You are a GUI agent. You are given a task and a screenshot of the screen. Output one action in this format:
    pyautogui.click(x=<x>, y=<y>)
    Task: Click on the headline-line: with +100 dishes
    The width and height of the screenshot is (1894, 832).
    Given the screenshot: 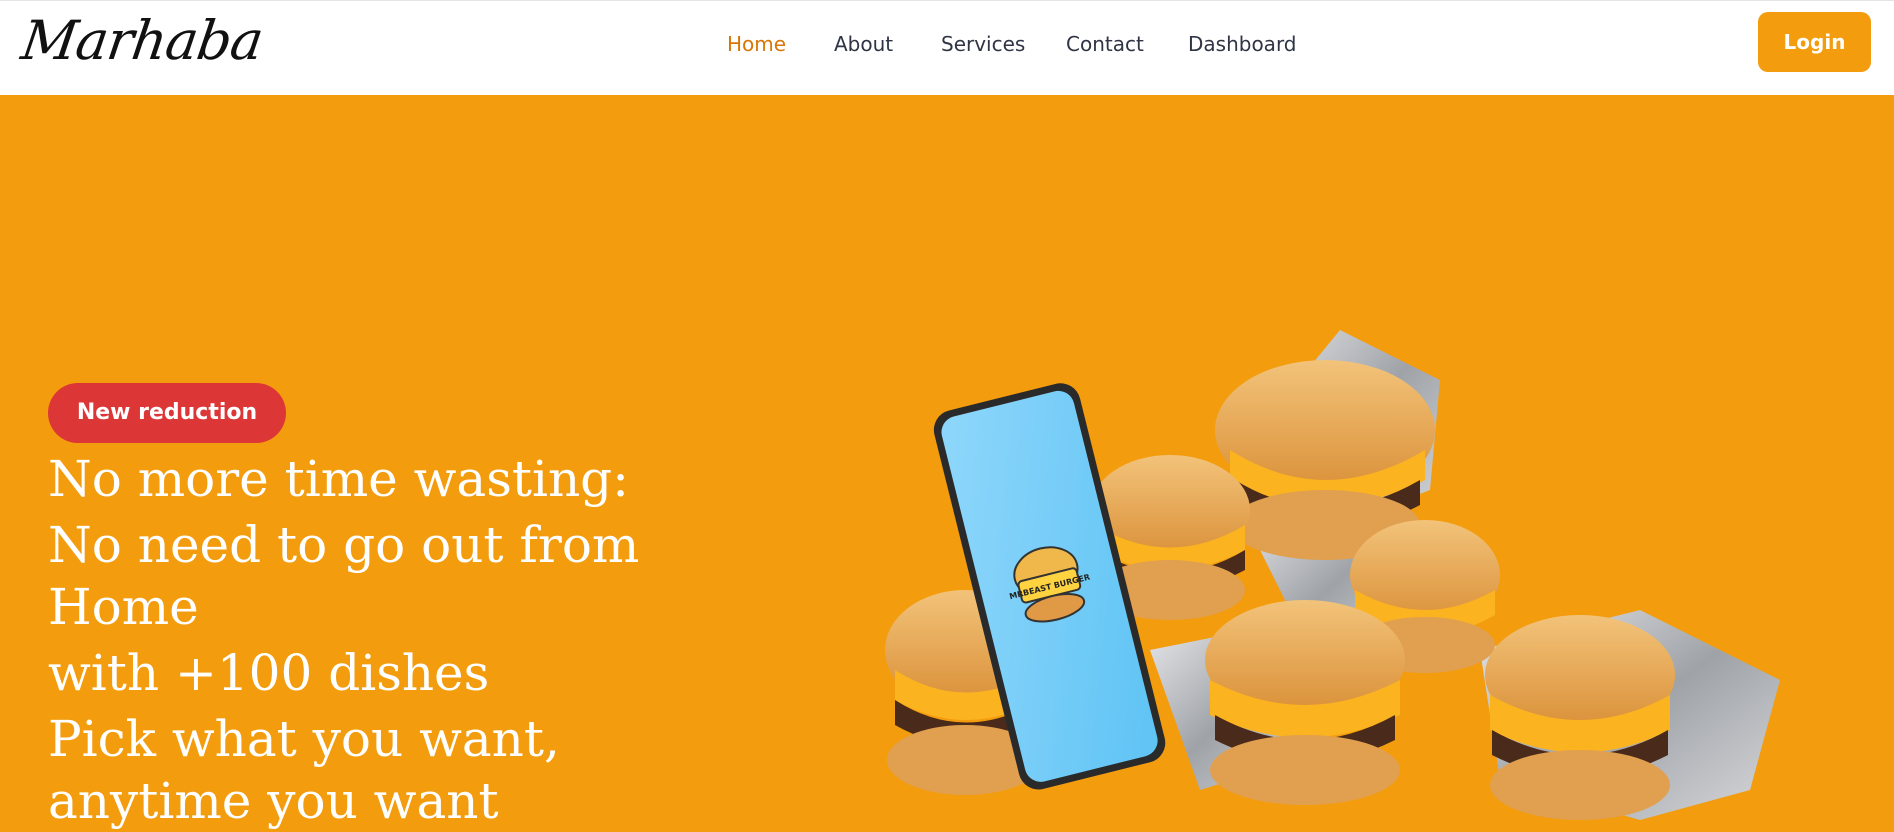 What is the action you would take?
    pyautogui.click(x=269, y=673)
    